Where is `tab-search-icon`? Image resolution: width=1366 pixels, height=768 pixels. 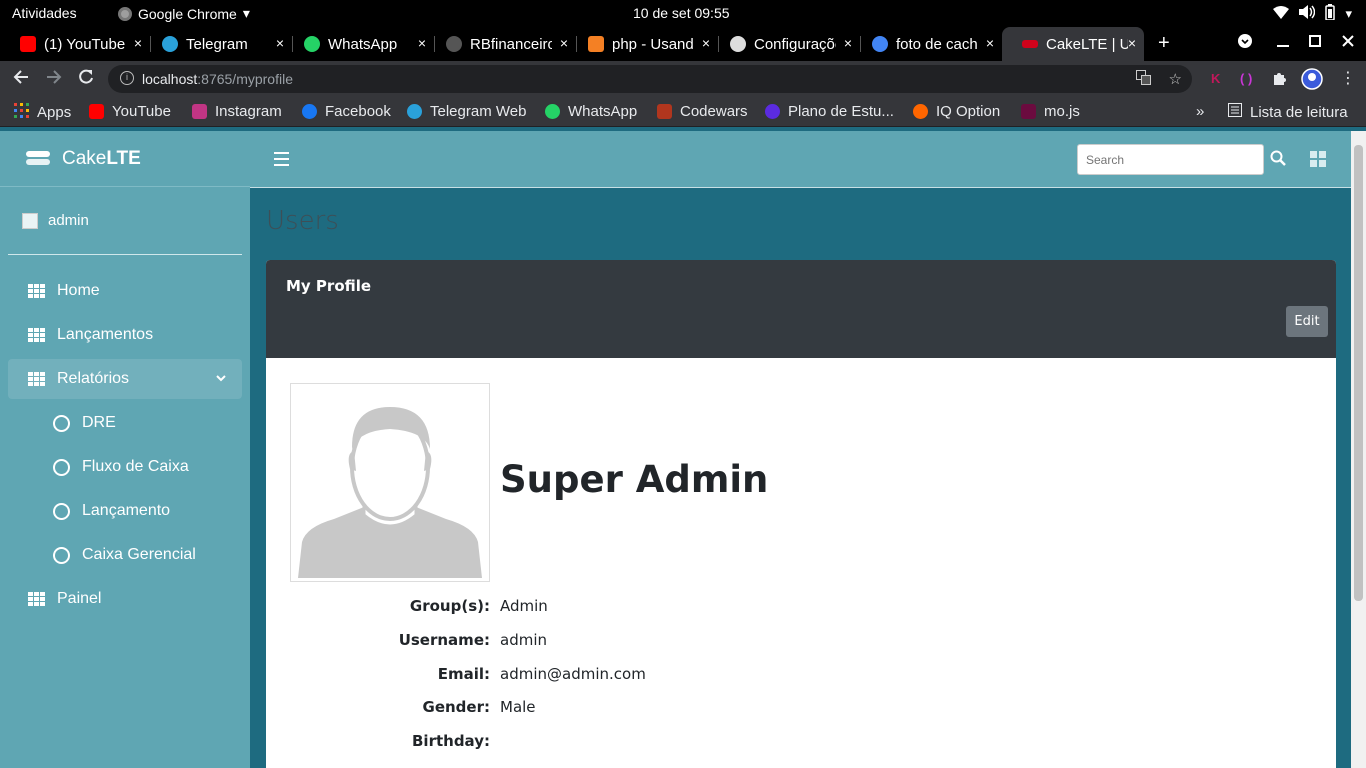 tab-search-icon is located at coordinates (1245, 42).